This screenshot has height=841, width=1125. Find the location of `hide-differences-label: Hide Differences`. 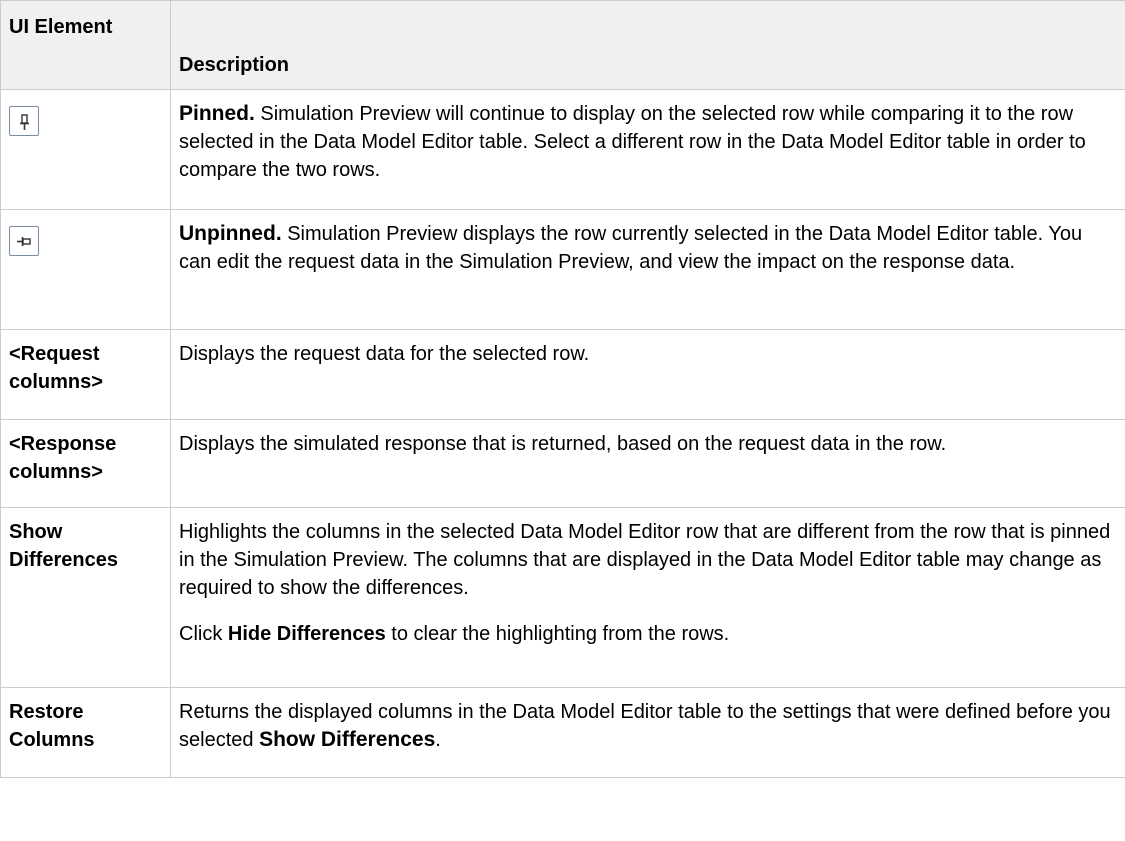

hide-differences-label: Hide Differences is located at coordinates (306, 634).